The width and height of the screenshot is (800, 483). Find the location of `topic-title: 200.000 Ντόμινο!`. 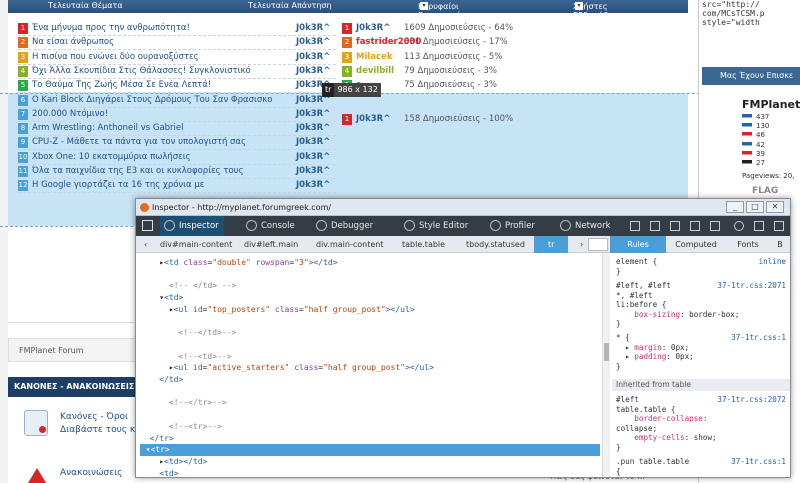

topic-title: 200.000 Ντόμινο! is located at coordinates (70, 114).